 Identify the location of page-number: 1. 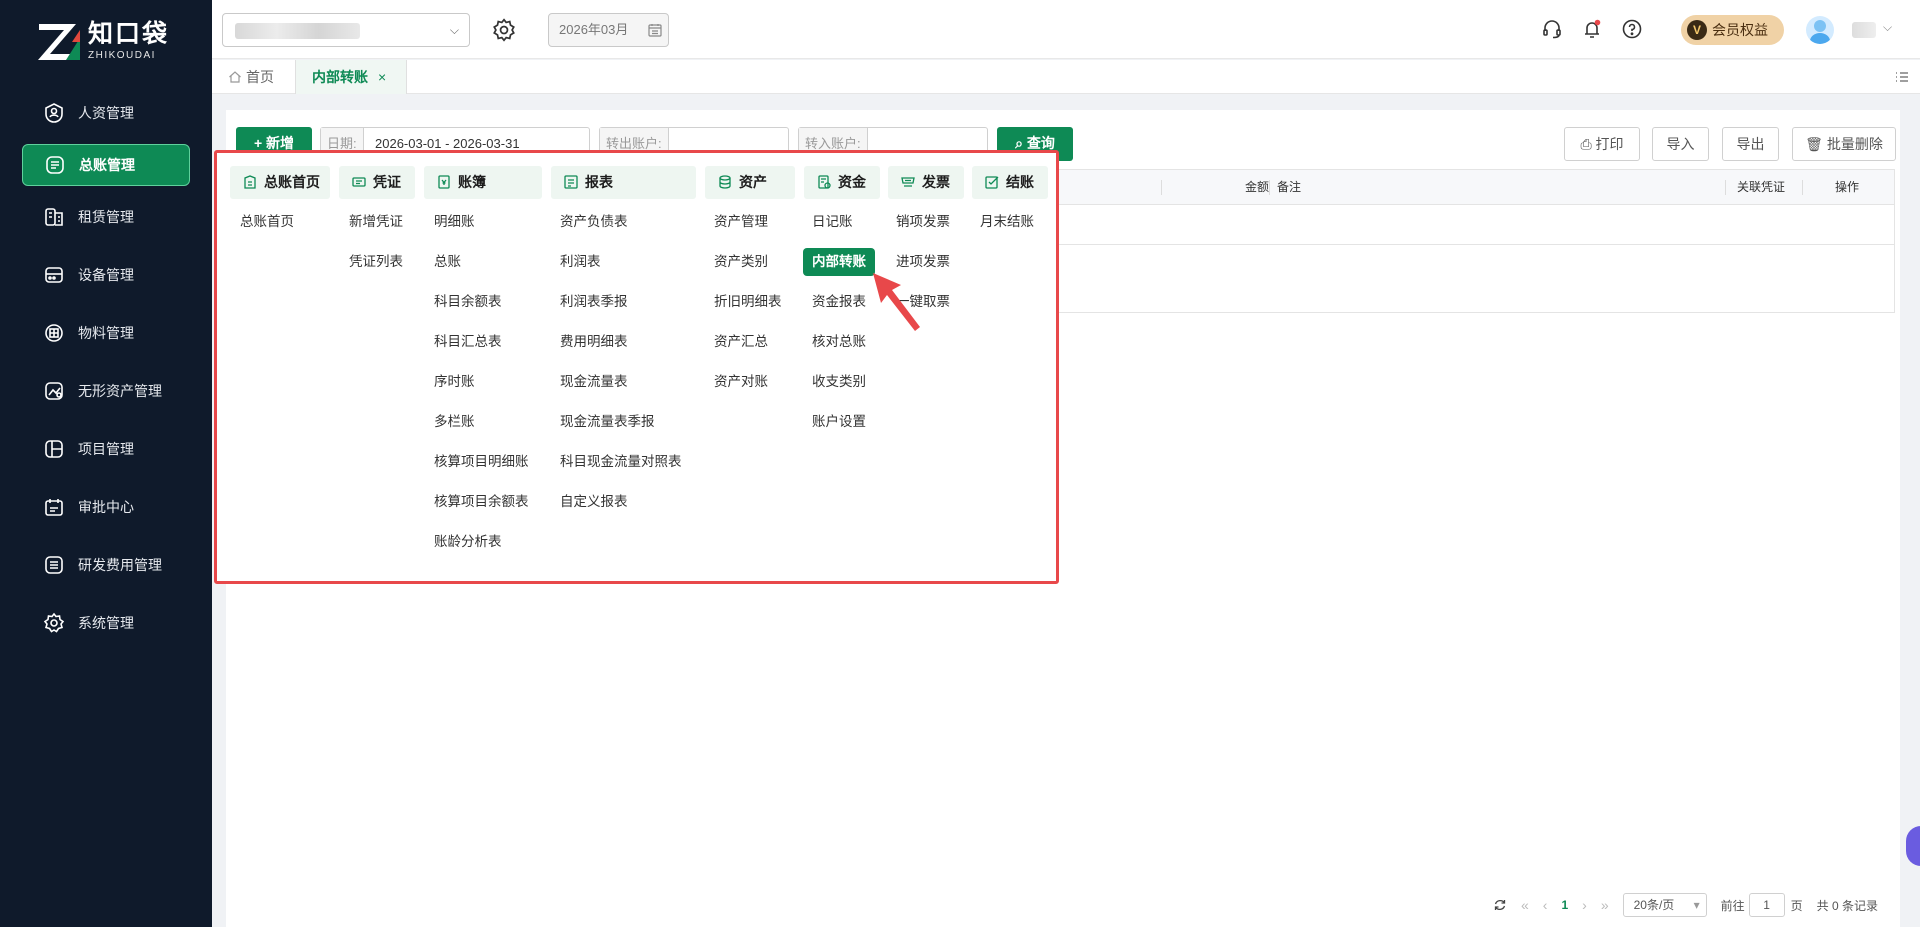
(1564, 905).